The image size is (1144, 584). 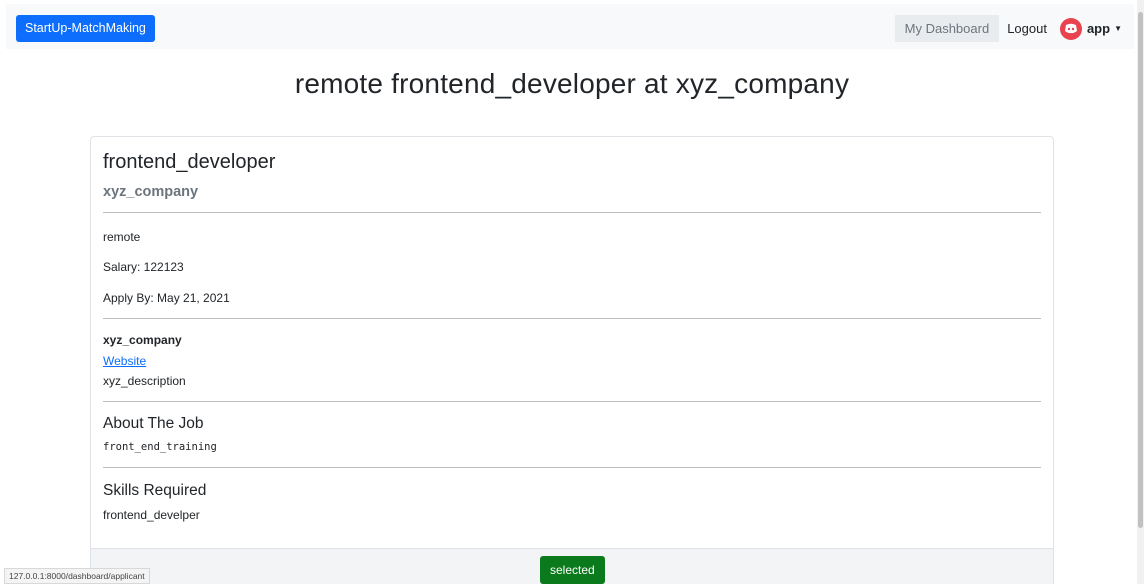 What do you see at coordinates (77, 576) in the screenshot?
I see `browser-status-url: 127.0.0.1:8000/dashboard/applicant` at bounding box center [77, 576].